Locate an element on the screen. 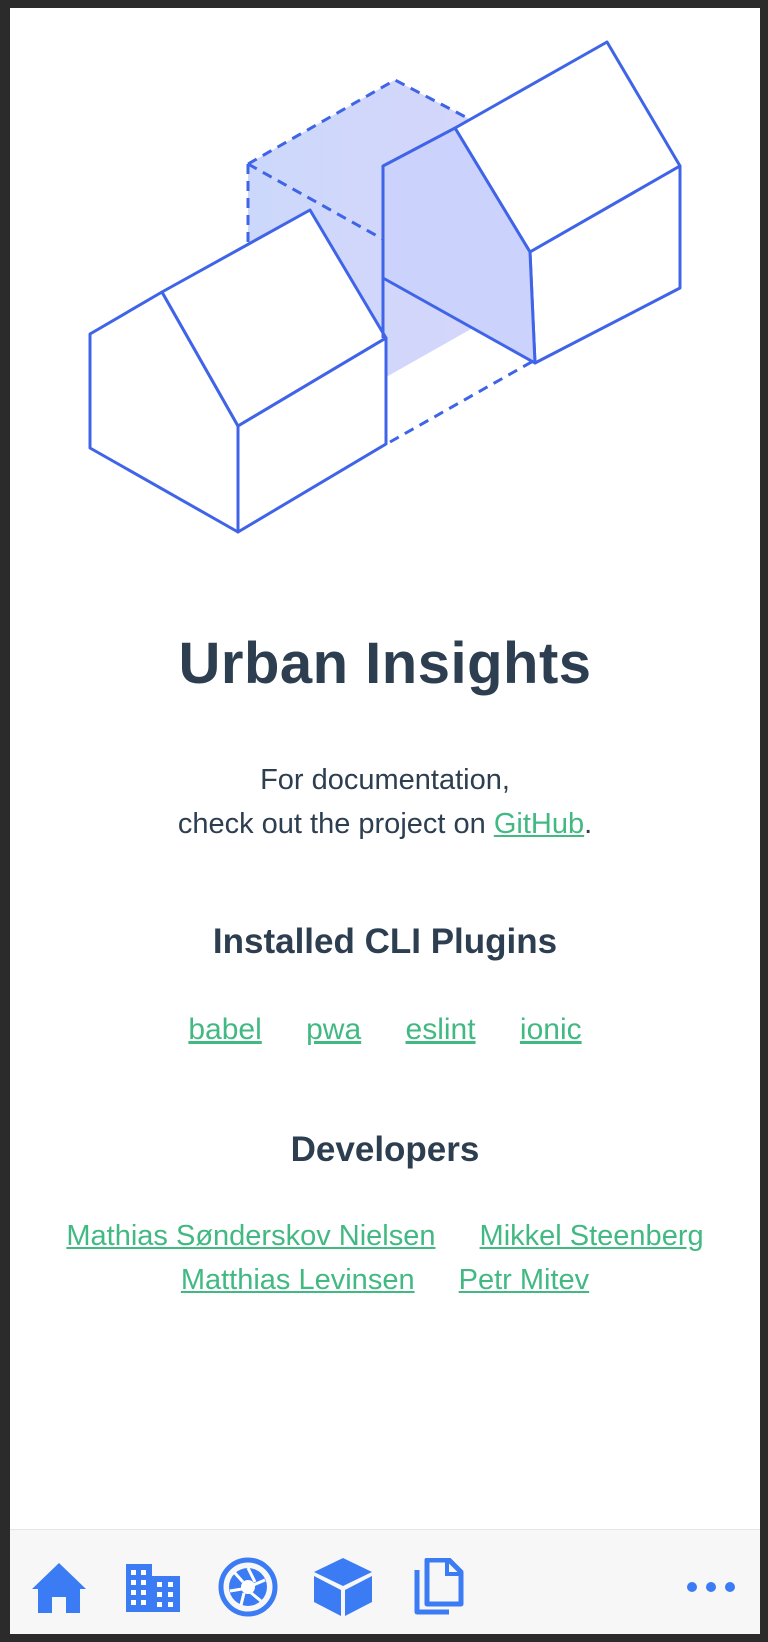 Image resolution: width=768 pixels, height=1642 pixels. tab-documents is located at coordinates (439, 1587).